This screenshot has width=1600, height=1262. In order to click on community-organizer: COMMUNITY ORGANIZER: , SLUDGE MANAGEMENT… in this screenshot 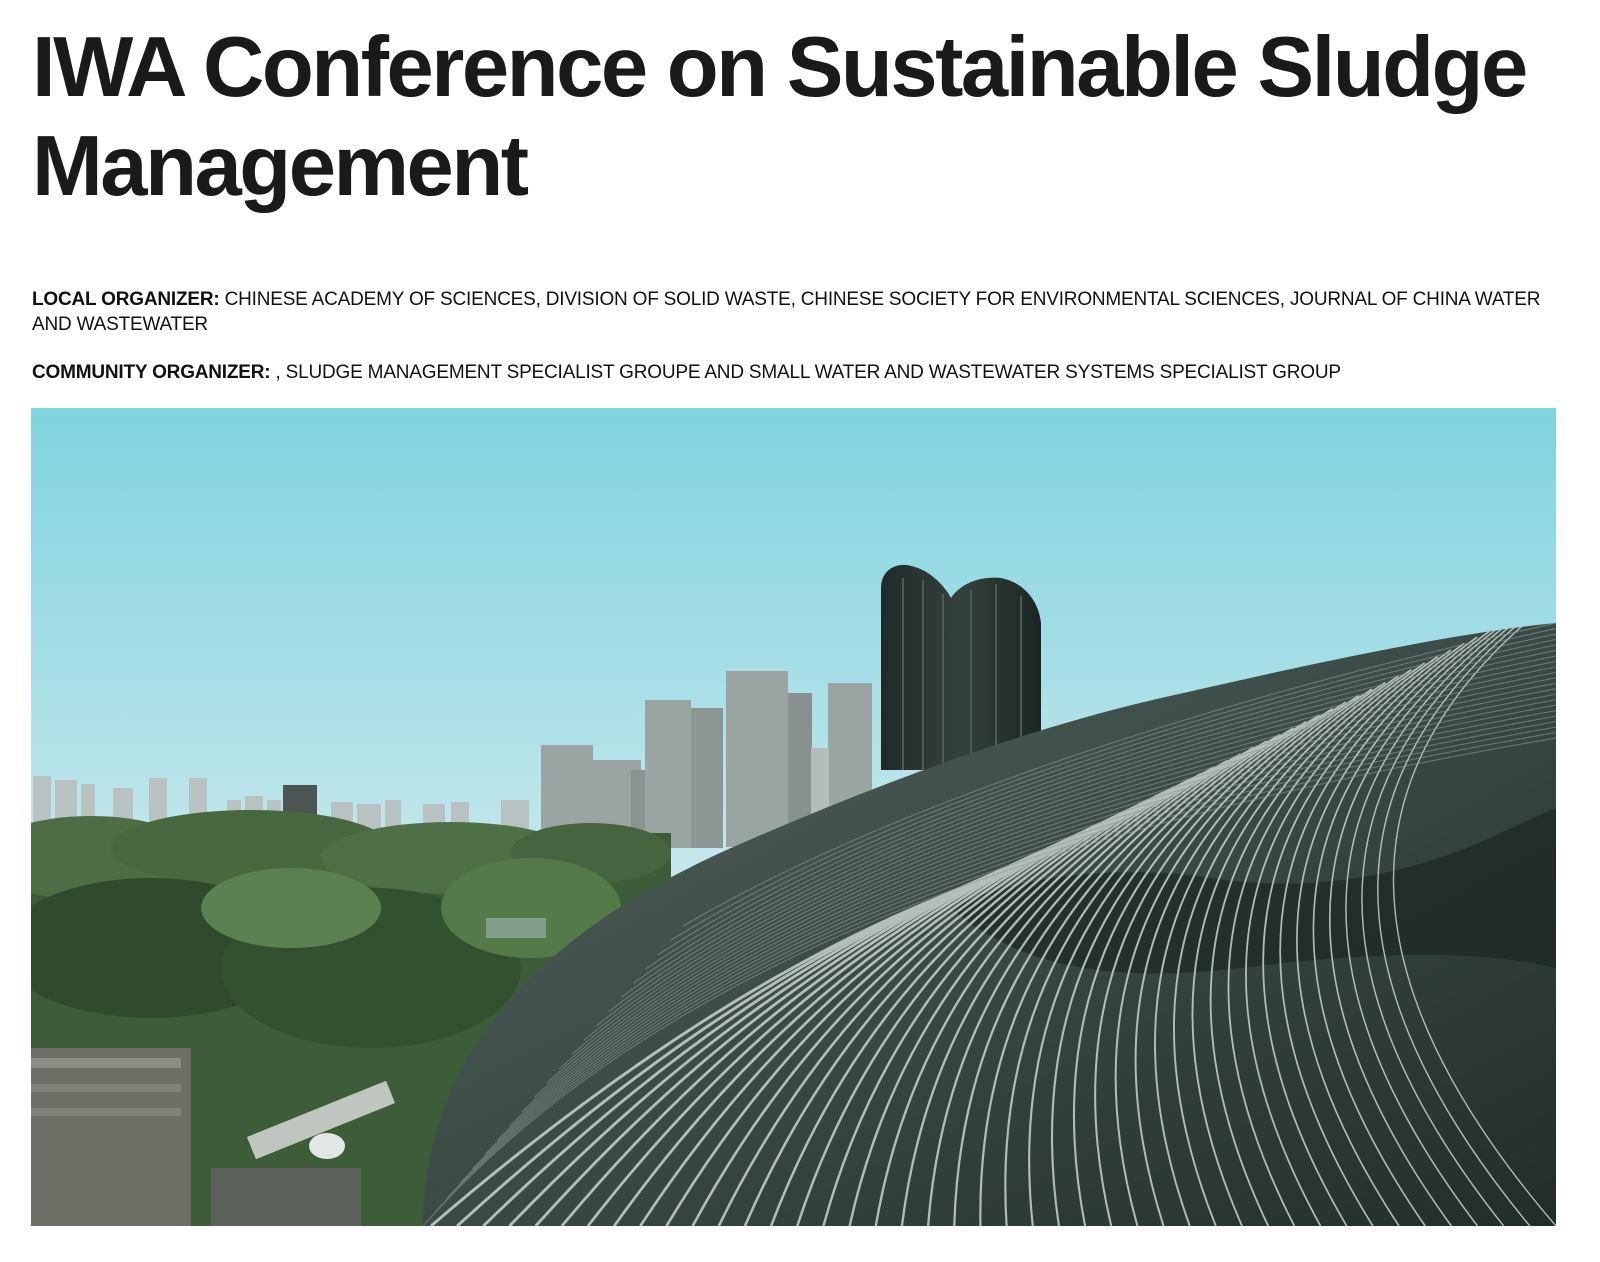, I will do `click(802, 372)`.